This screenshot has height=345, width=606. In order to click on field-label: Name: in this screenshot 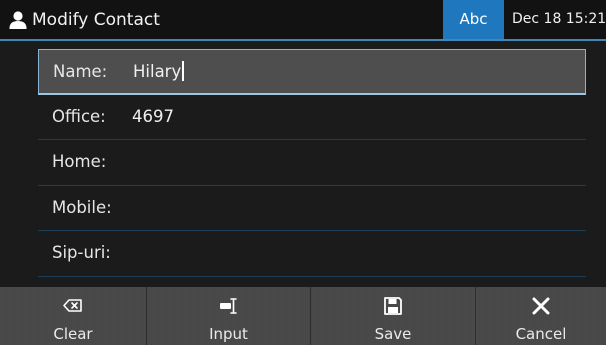, I will do `click(80, 71)`.